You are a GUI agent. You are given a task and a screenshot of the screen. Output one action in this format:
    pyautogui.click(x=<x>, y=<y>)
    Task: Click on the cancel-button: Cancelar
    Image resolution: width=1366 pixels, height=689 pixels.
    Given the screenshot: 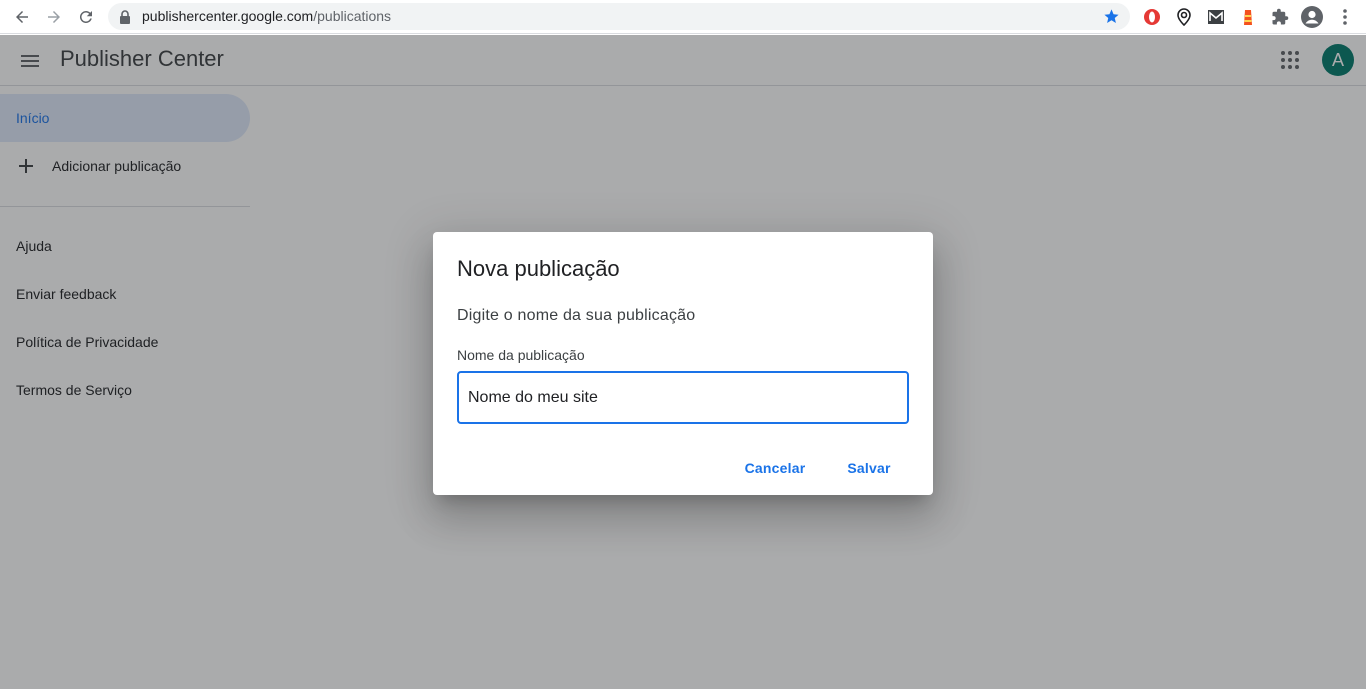 What is the action you would take?
    pyautogui.click(x=775, y=468)
    